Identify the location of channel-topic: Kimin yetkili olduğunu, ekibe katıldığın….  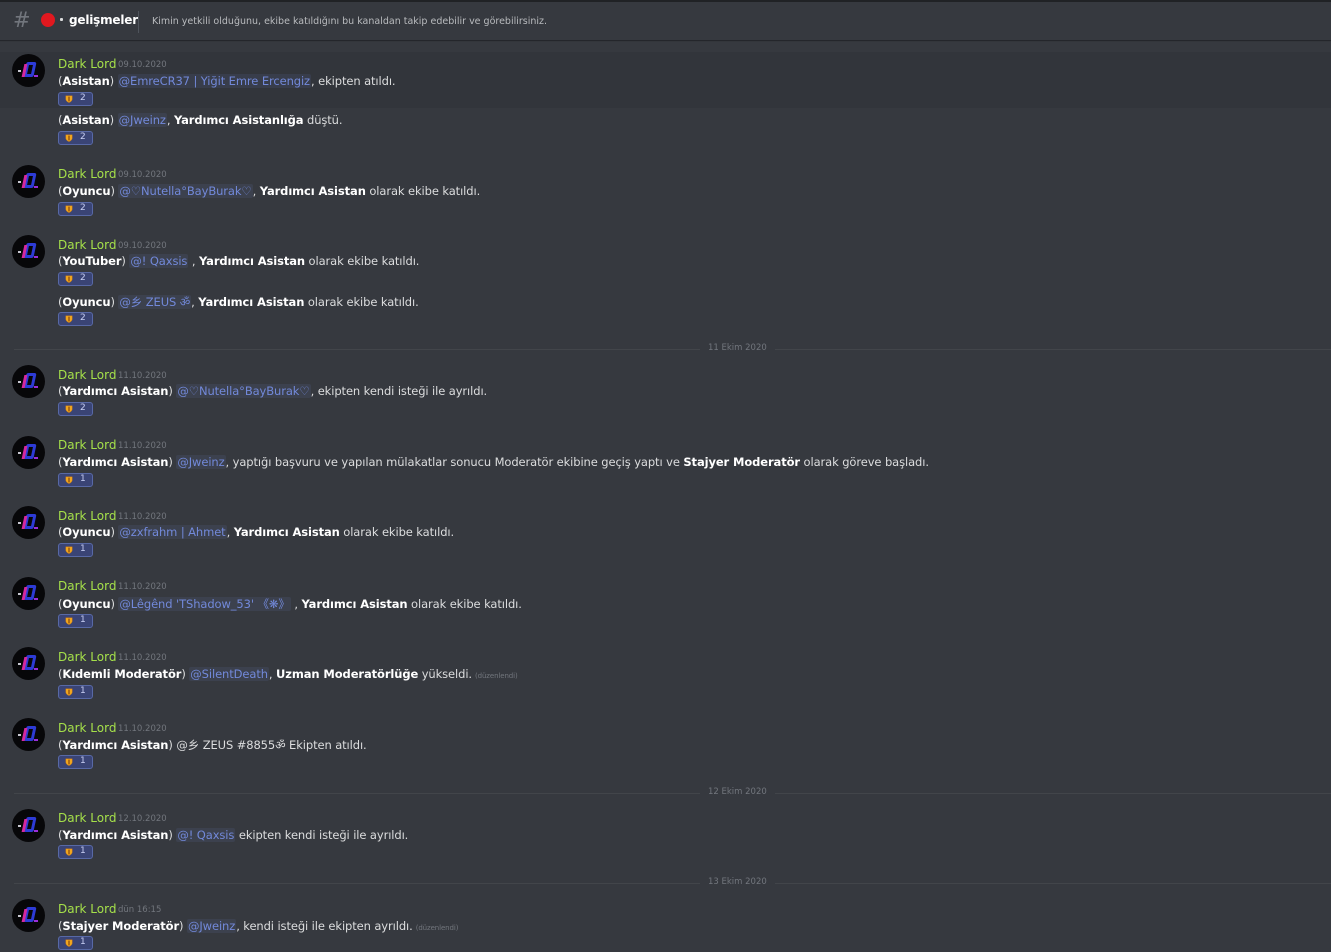
(349, 21).